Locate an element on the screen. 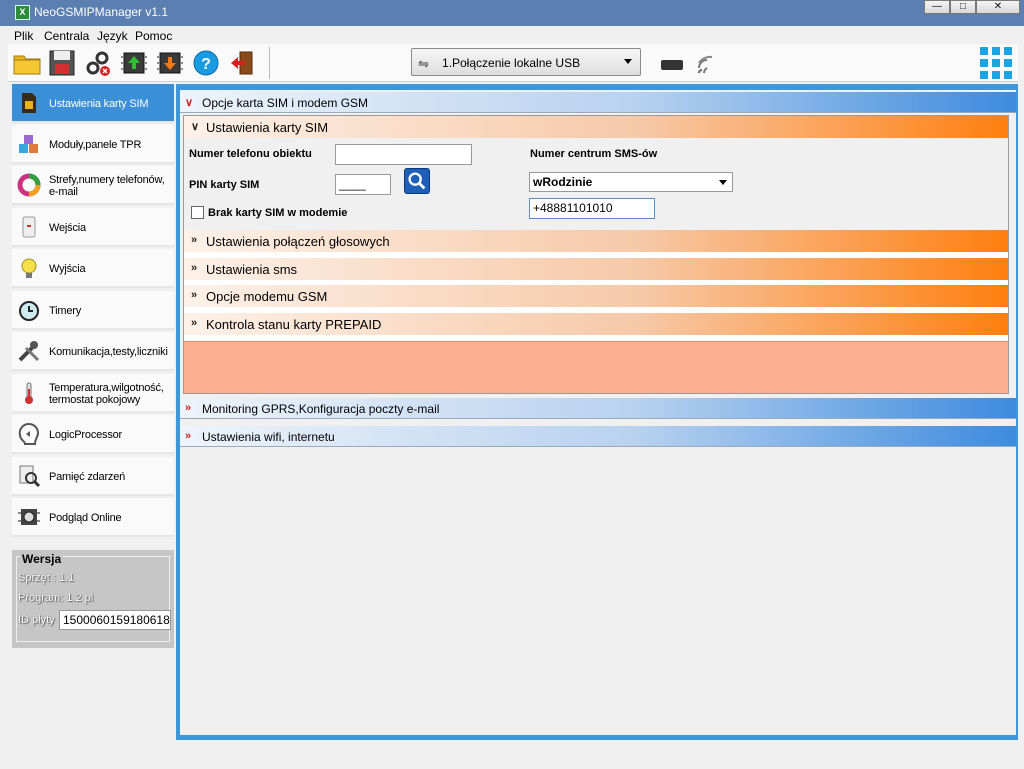  wifi-signal-icon is located at coordinates (707, 65).